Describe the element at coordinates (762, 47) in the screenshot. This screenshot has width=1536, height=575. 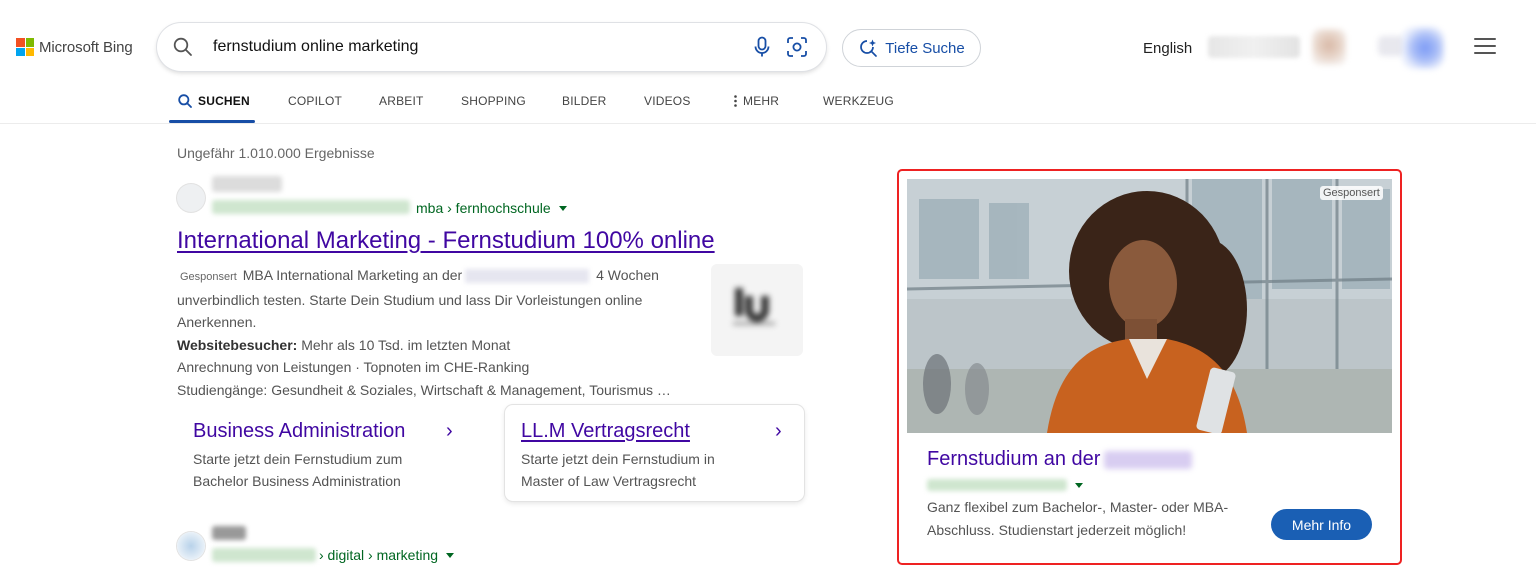
I see `microphone-icon` at that location.